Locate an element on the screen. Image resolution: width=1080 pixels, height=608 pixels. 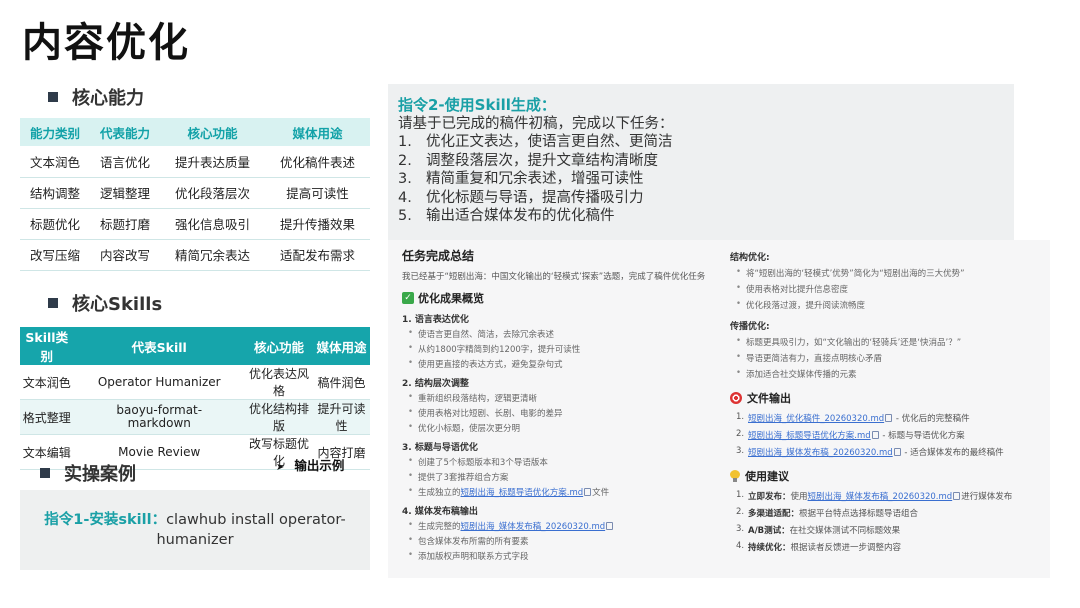
ability-header-usage: 媒体用途 is located at coordinates (317, 132).